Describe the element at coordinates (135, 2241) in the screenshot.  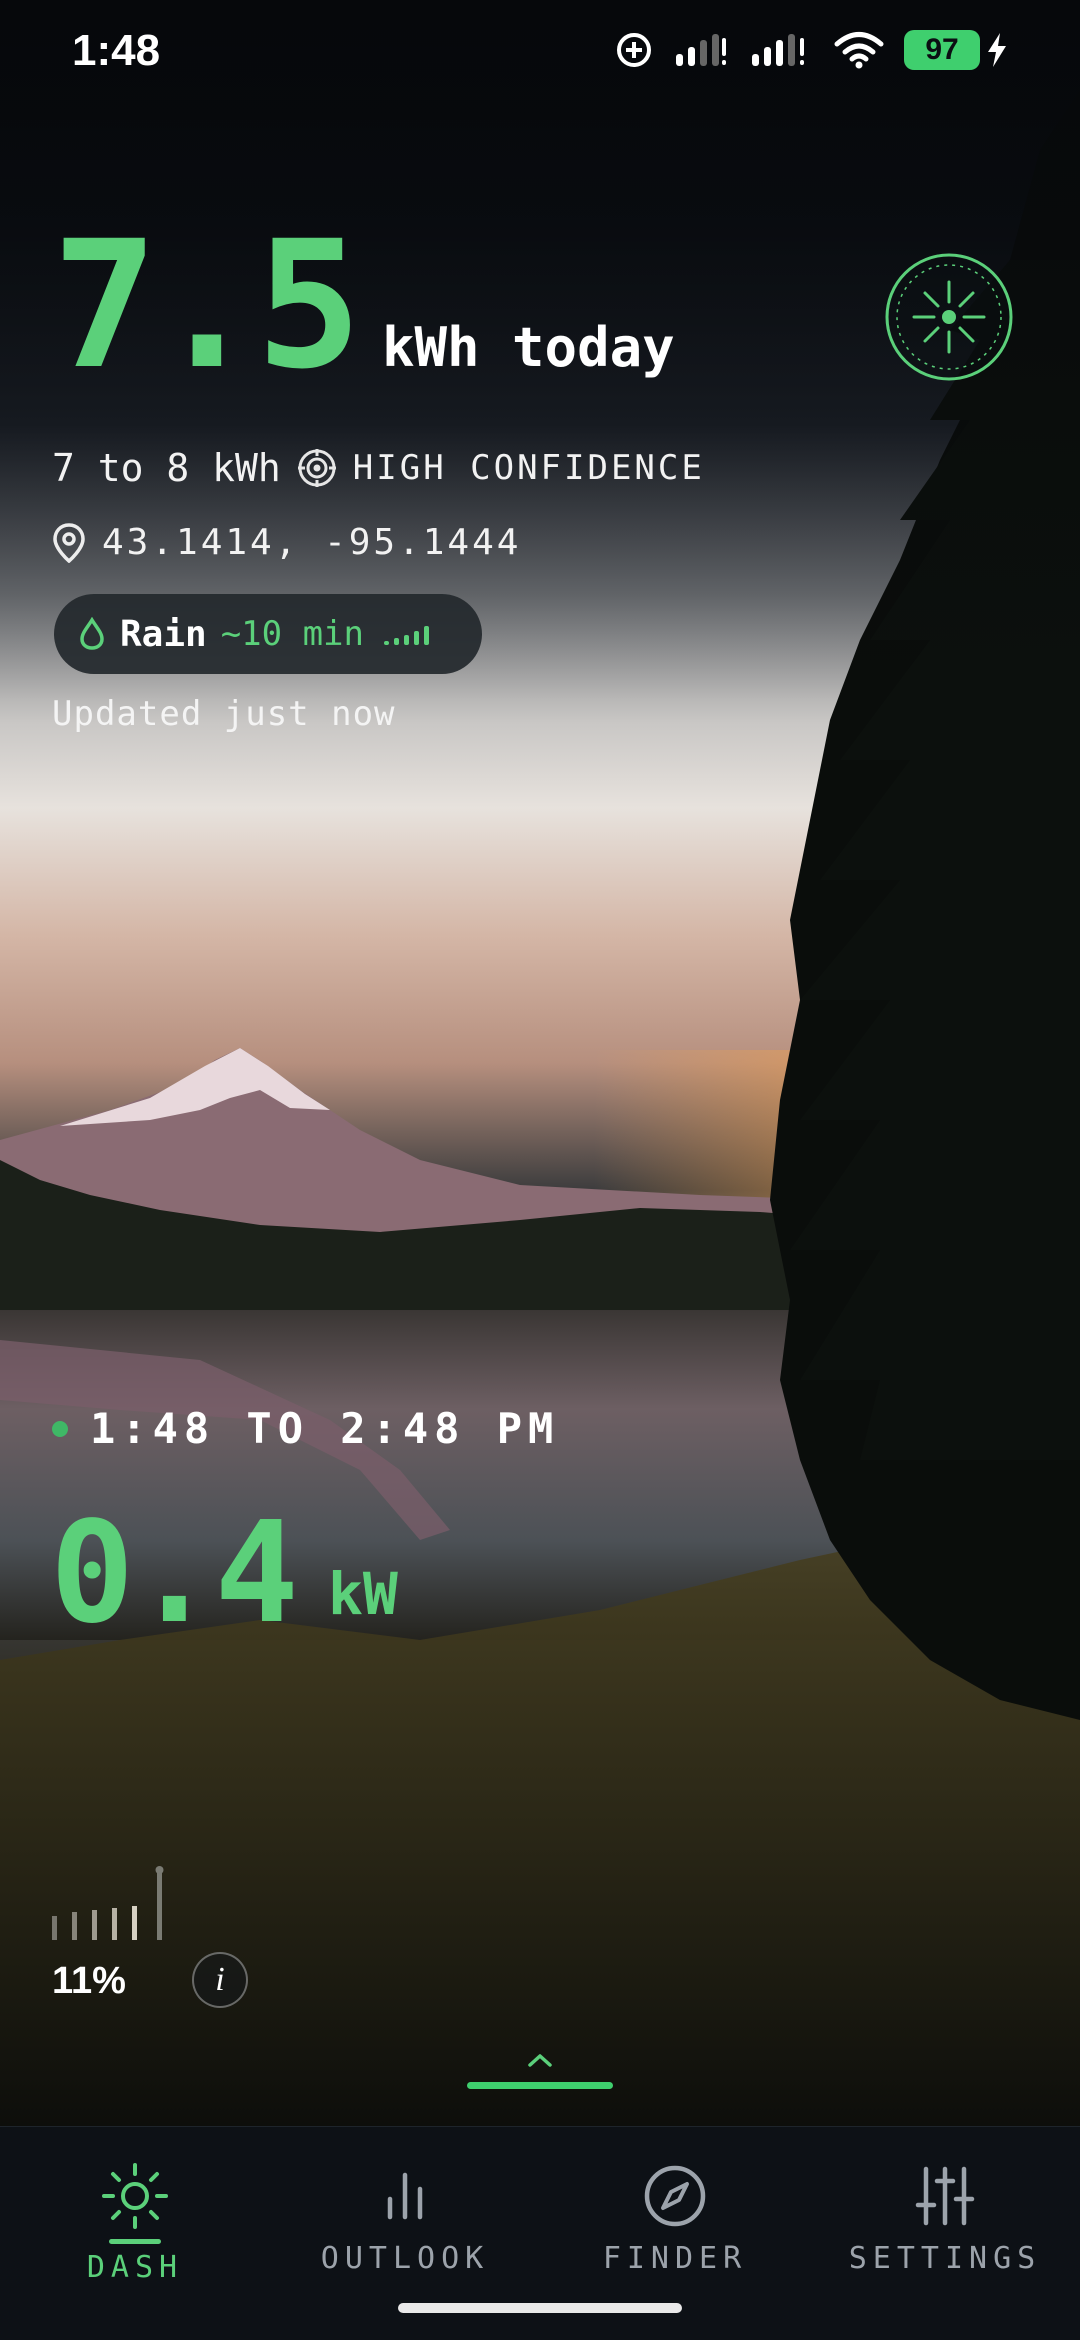
I see `active-tab-indicator` at that location.